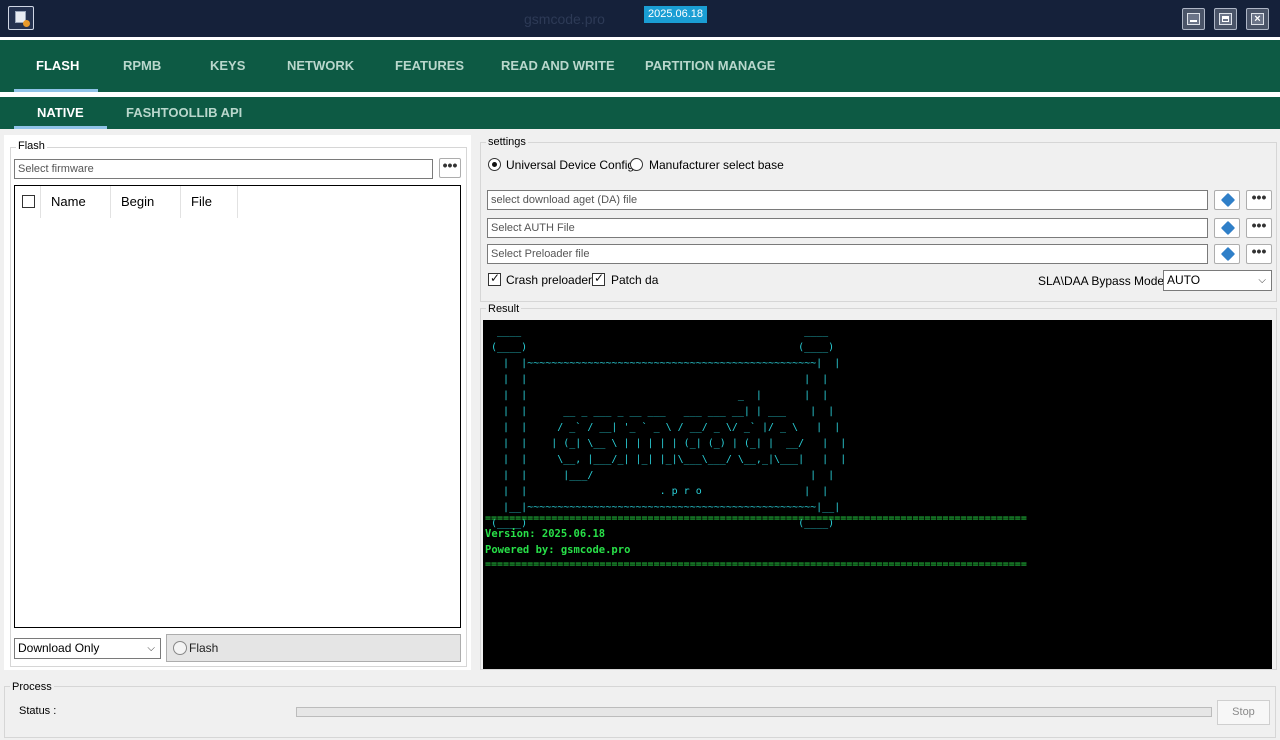  I want to click on browse-auth-button: •••, so click(1259, 228).